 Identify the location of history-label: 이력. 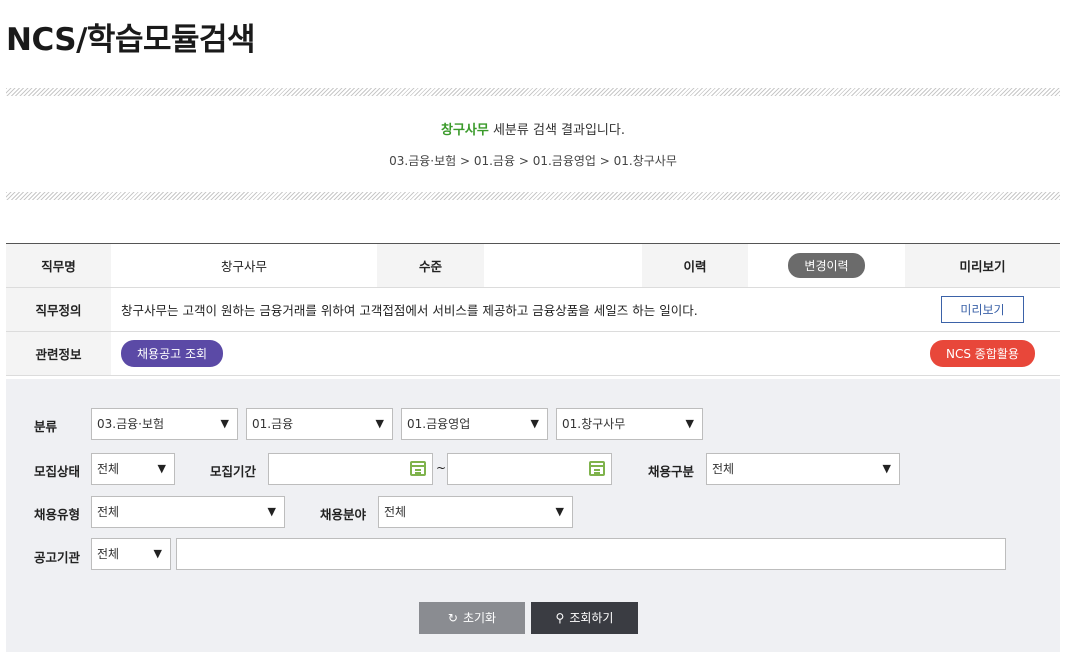
(695, 265).